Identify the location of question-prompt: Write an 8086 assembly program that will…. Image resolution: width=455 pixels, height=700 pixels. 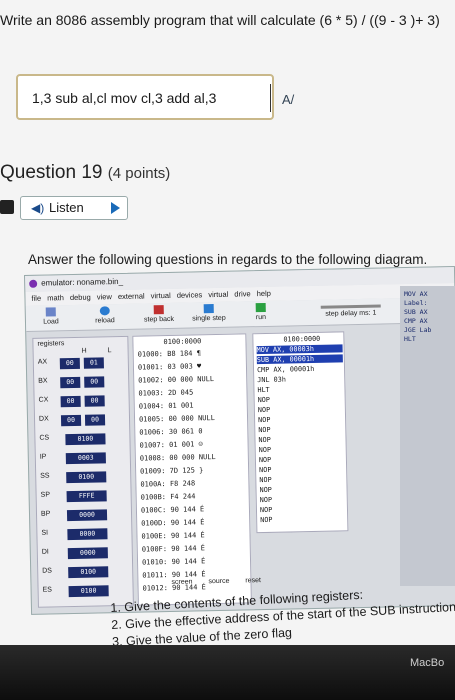
(220, 20).